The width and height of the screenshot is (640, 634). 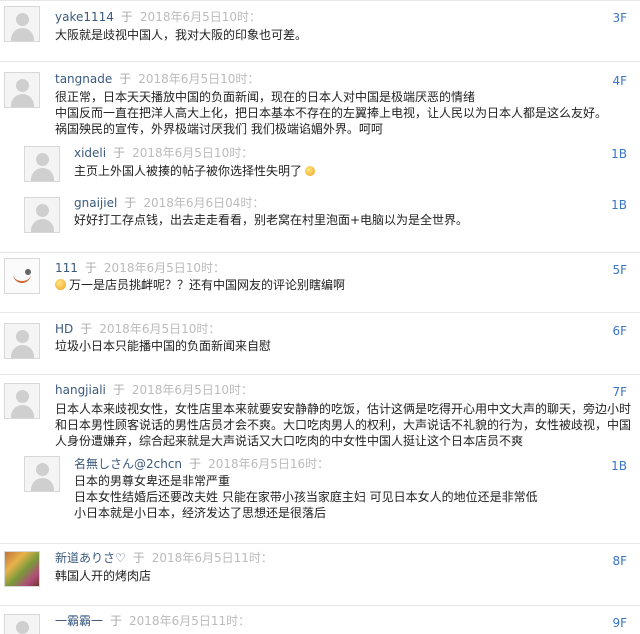 What do you see at coordinates (269, 464) in the screenshot?
I see `comment-time: 2018年6月5日16时：` at bounding box center [269, 464].